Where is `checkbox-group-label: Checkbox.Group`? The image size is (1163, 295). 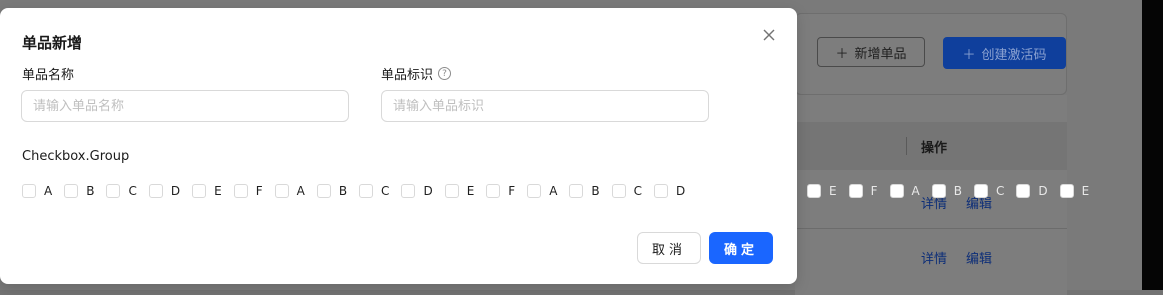 checkbox-group-label: Checkbox.Group is located at coordinates (76, 156).